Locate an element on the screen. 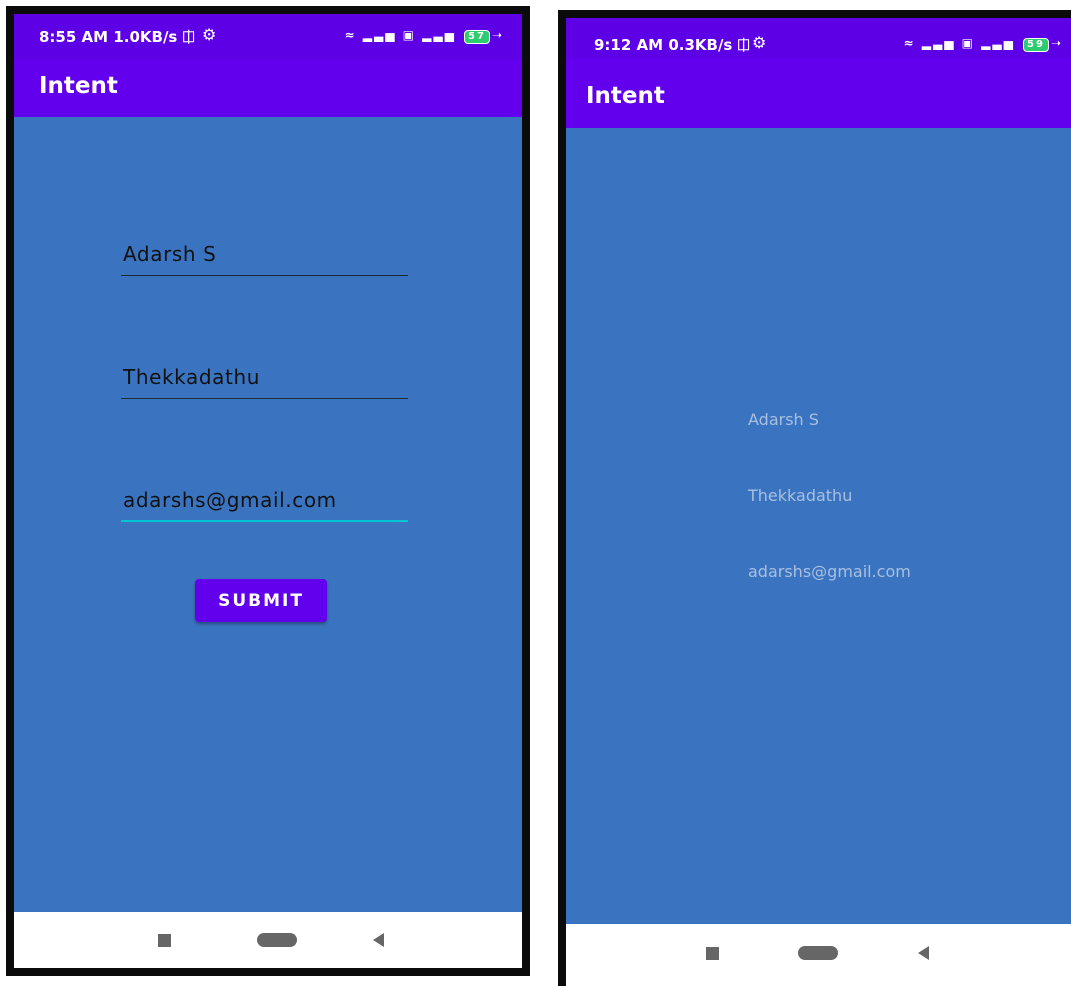 The width and height of the screenshot is (1071, 986). status-clock: 8:55 AM is located at coordinates (74, 37).